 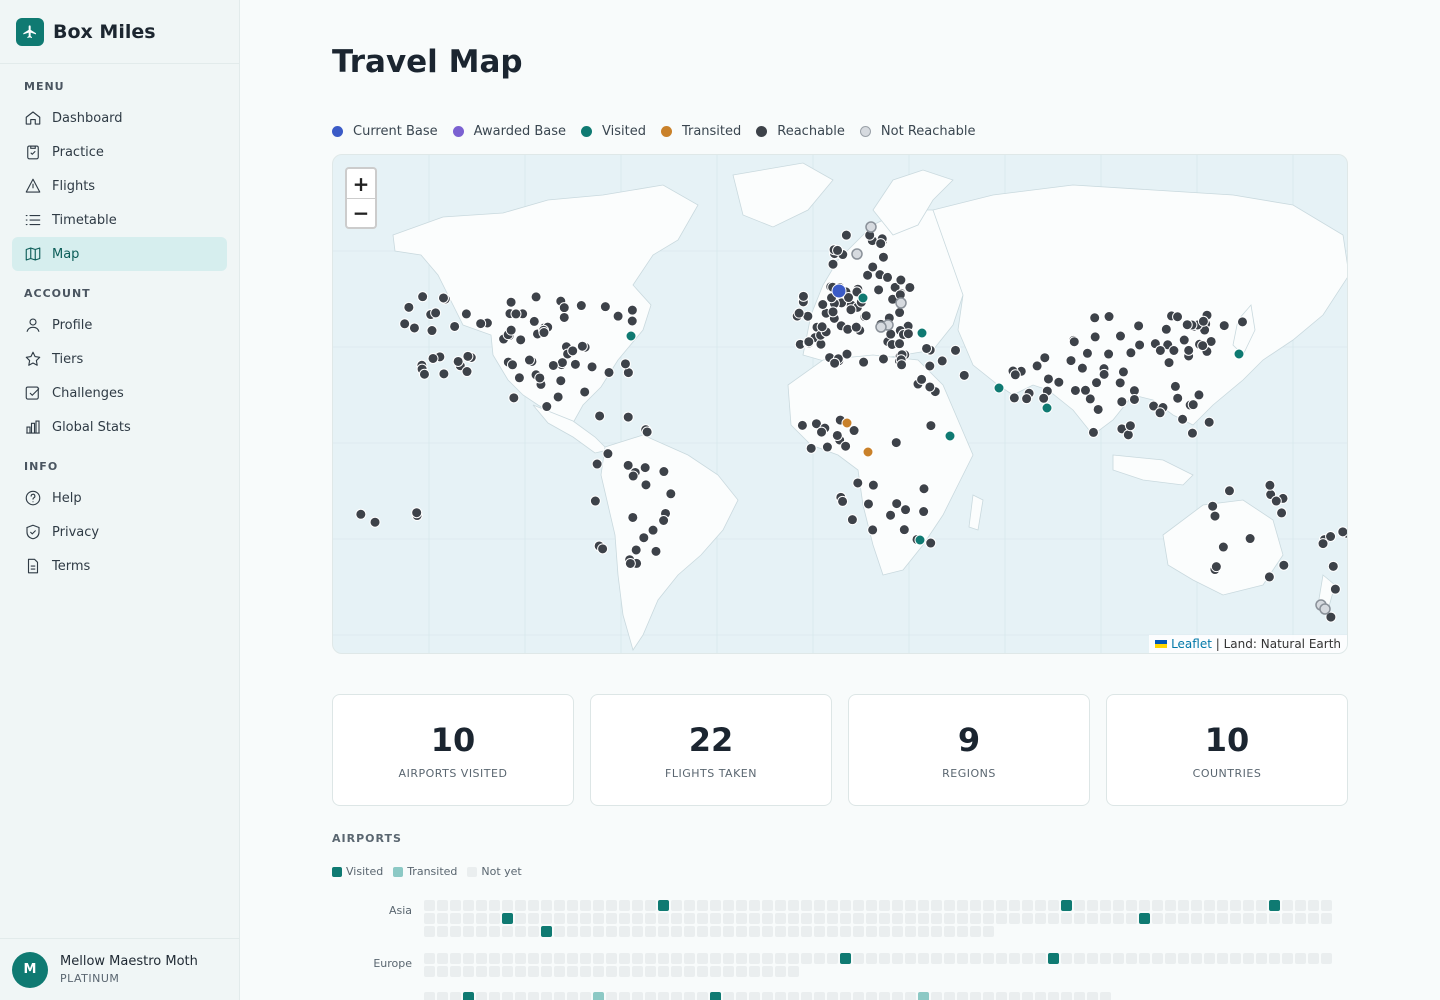 I want to click on sidebar-item-timetable: Timetable, so click(x=119, y=220).